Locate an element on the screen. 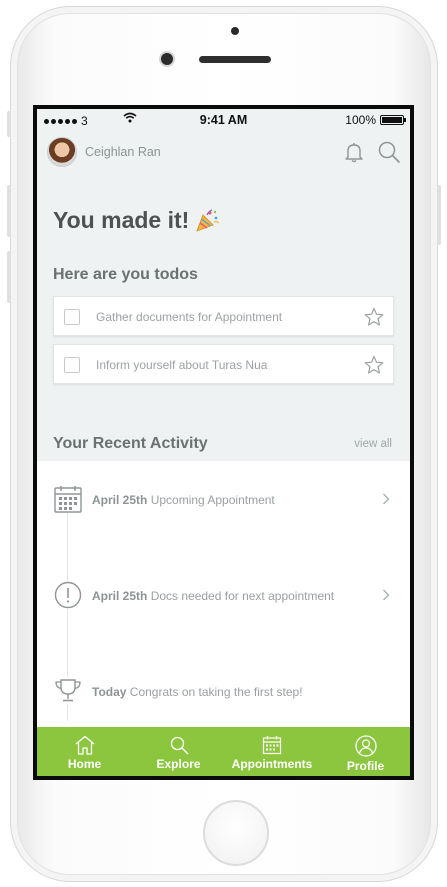 The width and height of the screenshot is (447, 887). activity-description: Upcoming Appointment is located at coordinates (212, 500).